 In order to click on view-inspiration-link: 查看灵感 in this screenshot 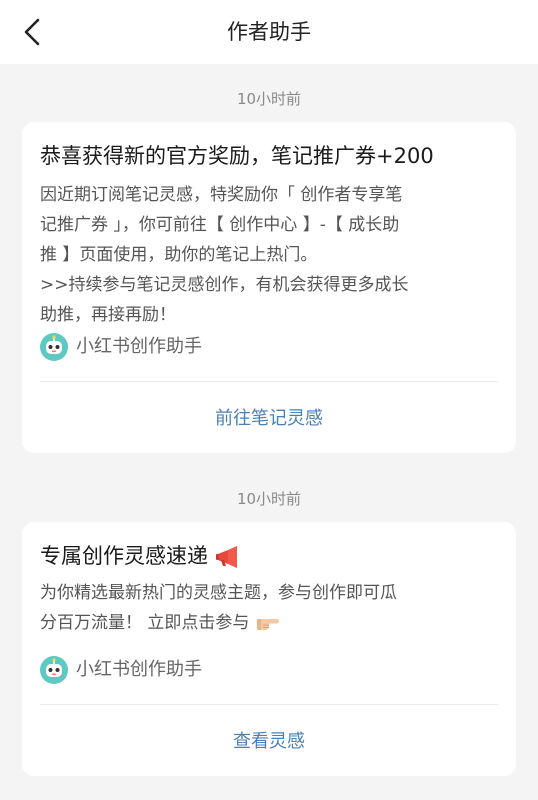, I will do `click(269, 740)`.